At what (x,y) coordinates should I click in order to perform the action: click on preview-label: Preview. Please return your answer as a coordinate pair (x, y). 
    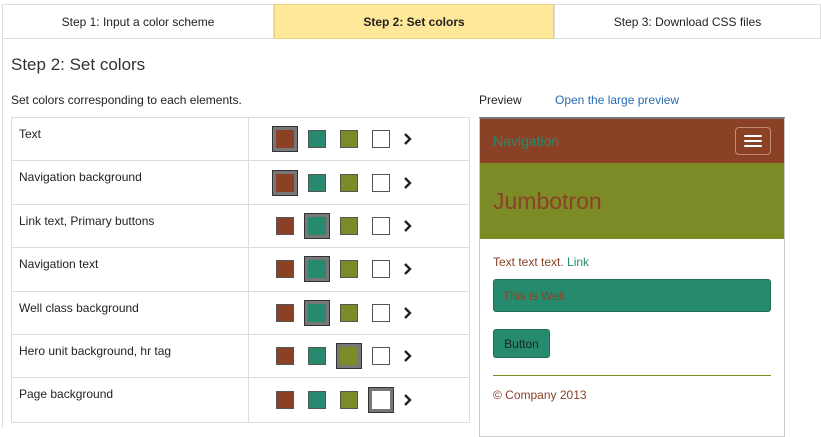
    Looking at the image, I should click on (500, 100).